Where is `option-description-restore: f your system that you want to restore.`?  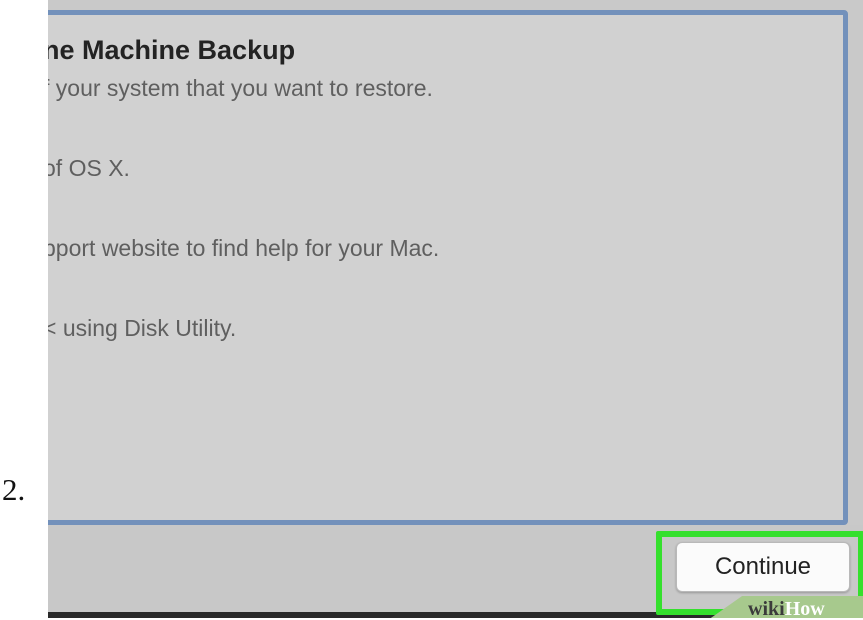 option-description-restore: f your system that you want to restore. is located at coordinates (240, 88).